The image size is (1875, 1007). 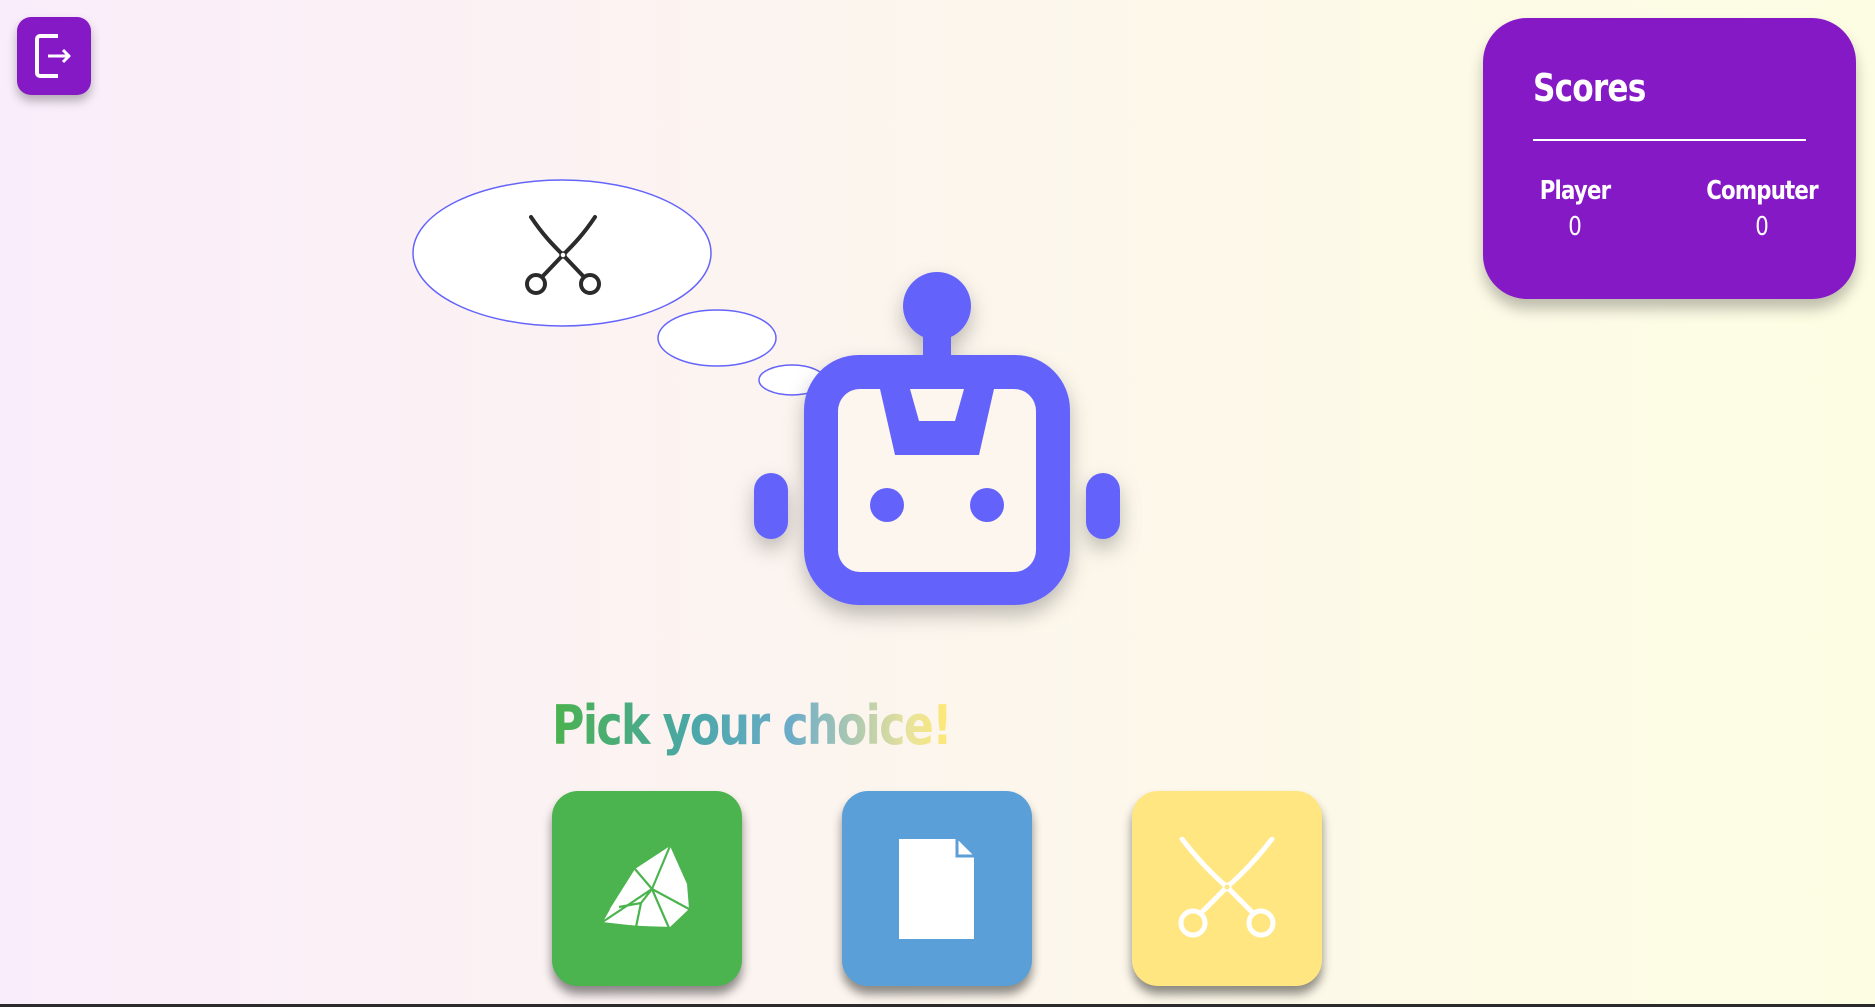 What do you see at coordinates (1762, 209) in the screenshot?
I see `computer-score: Computer 0` at bounding box center [1762, 209].